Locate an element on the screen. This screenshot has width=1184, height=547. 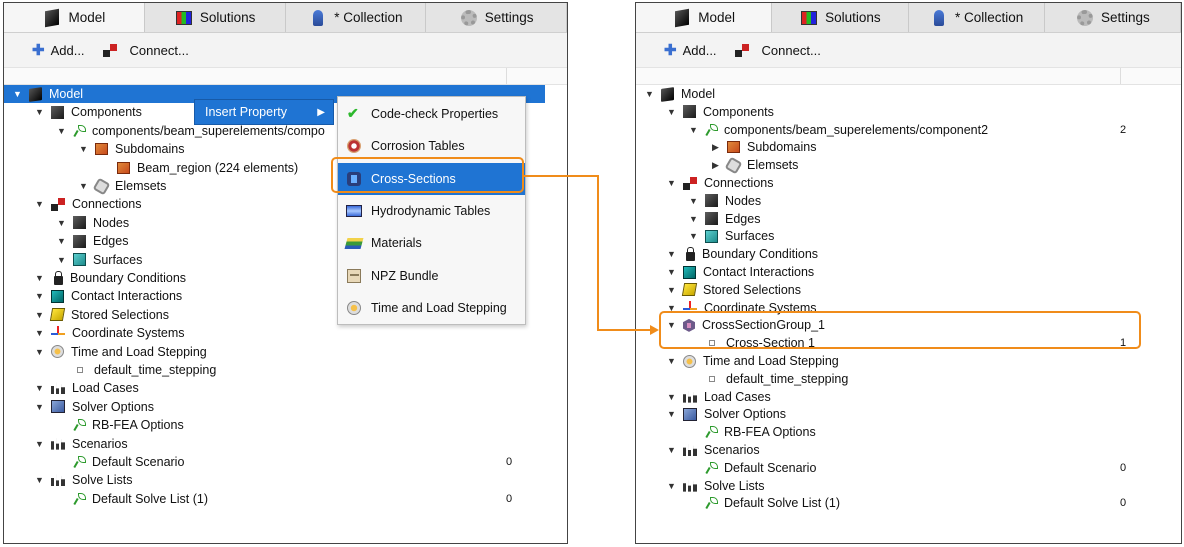
tree-row: ▼ Nodes is located at coordinates (908, 201).